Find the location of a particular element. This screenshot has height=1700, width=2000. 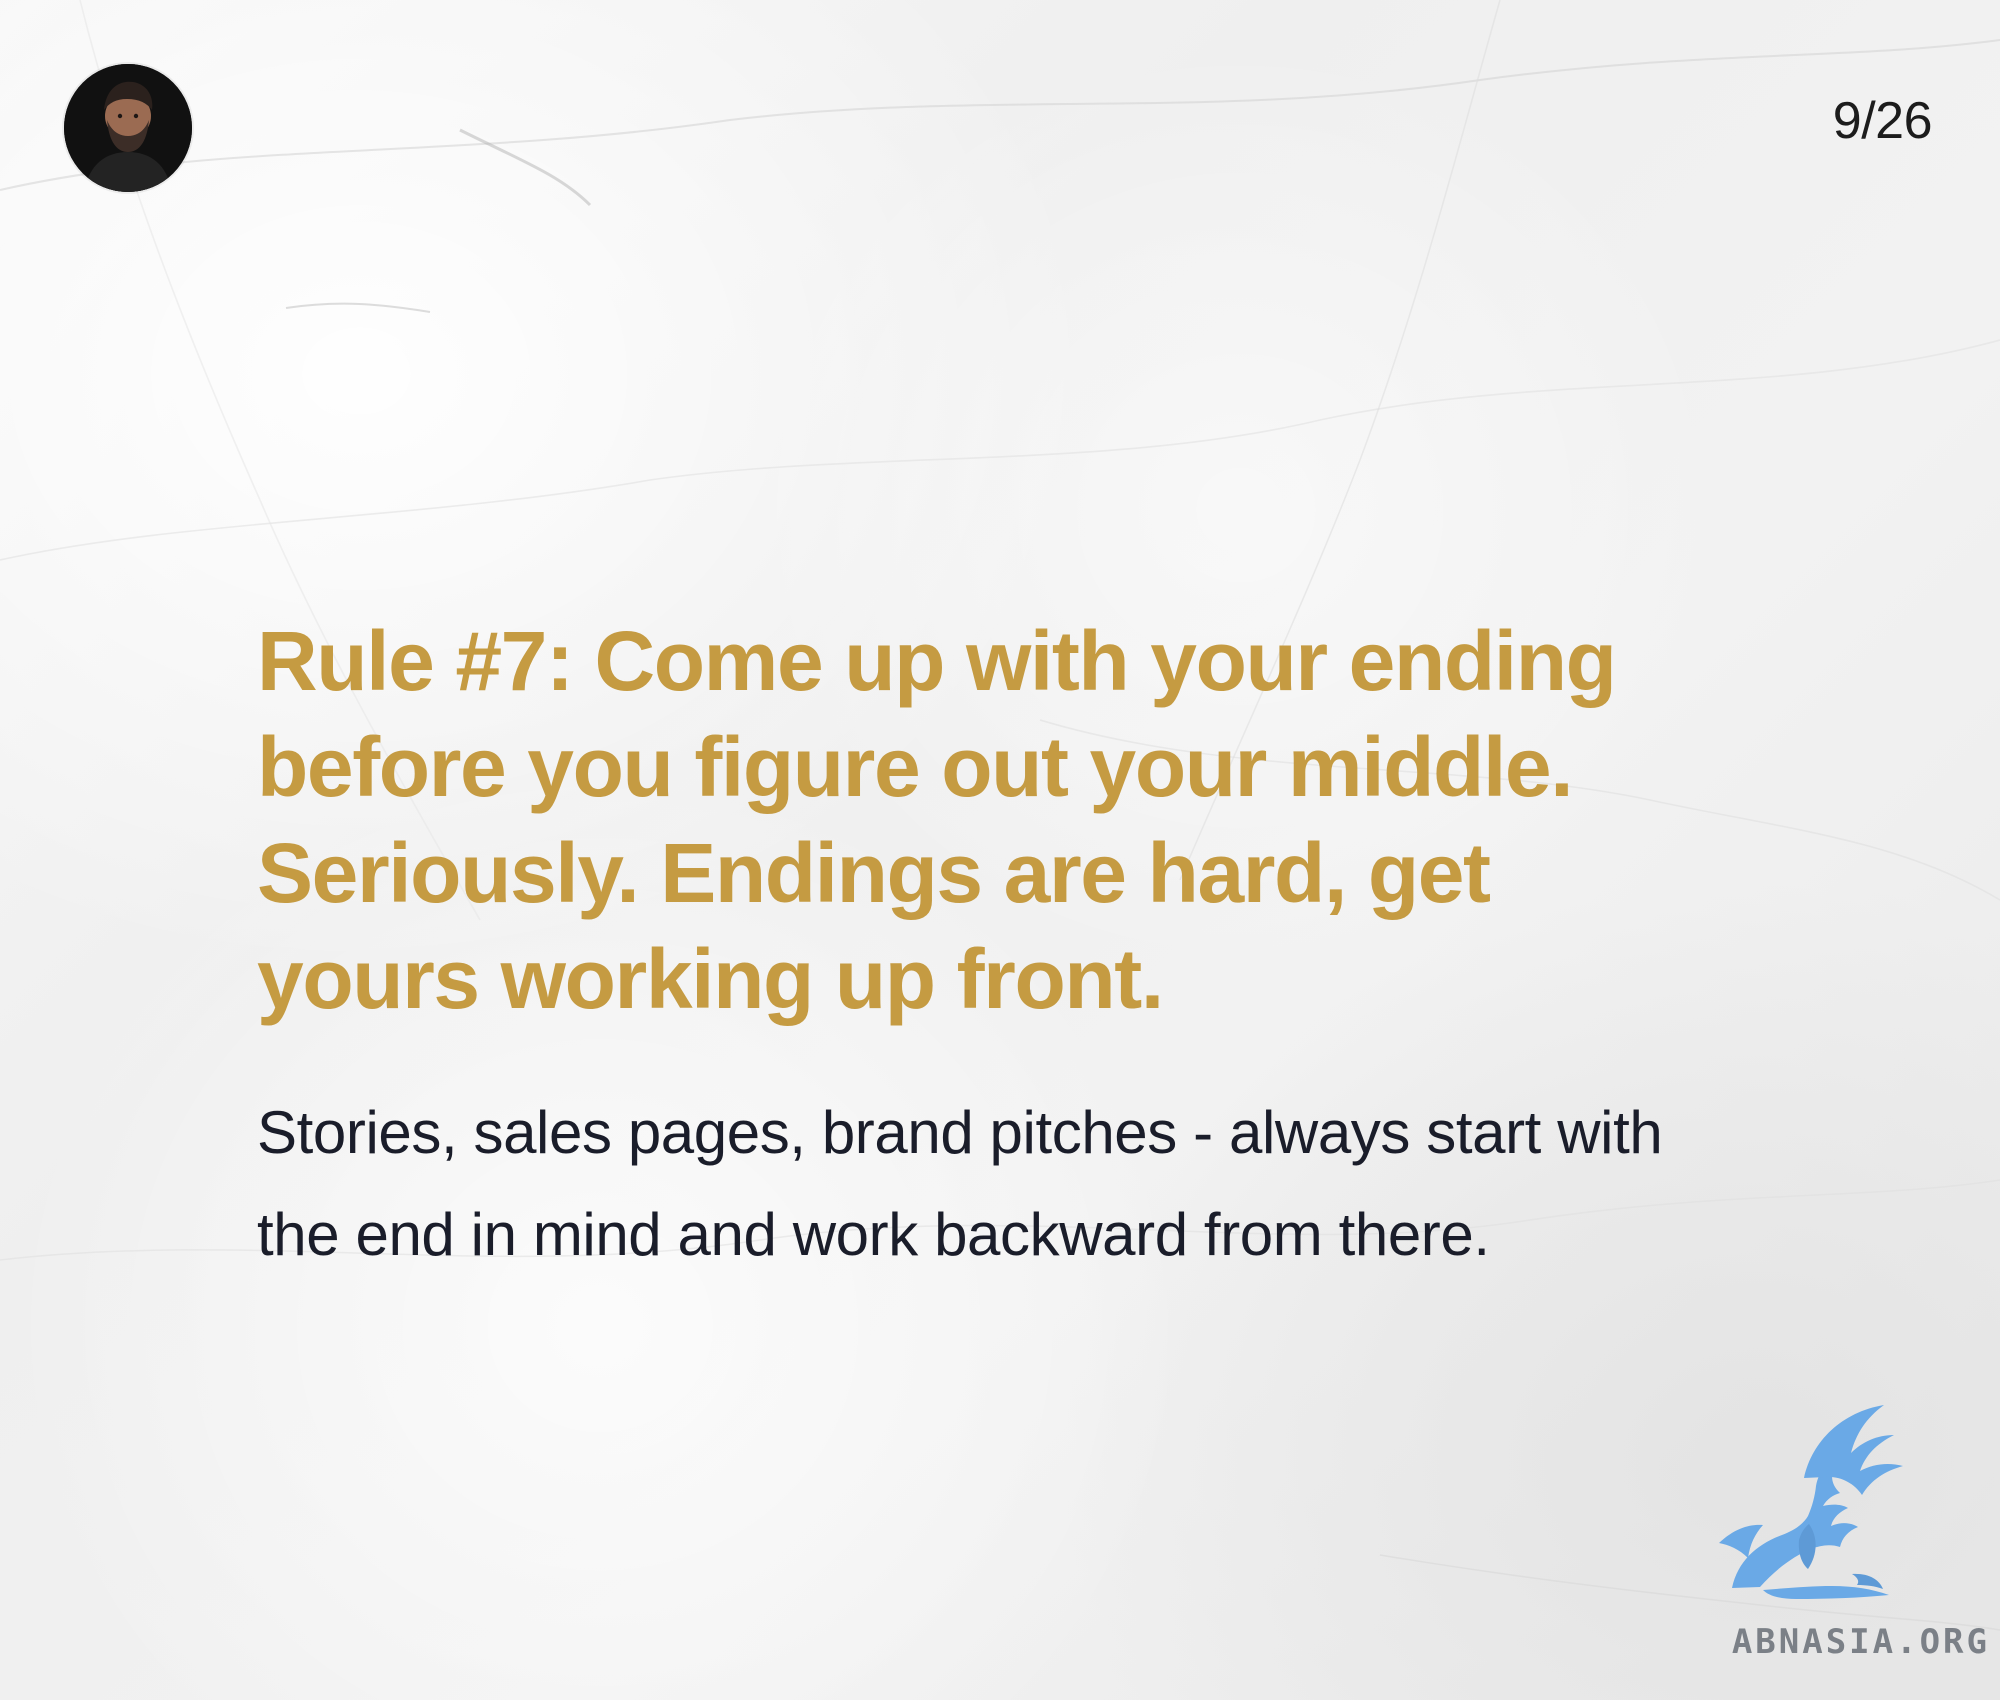

presenter-avatar-image is located at coordinates (128, 128).